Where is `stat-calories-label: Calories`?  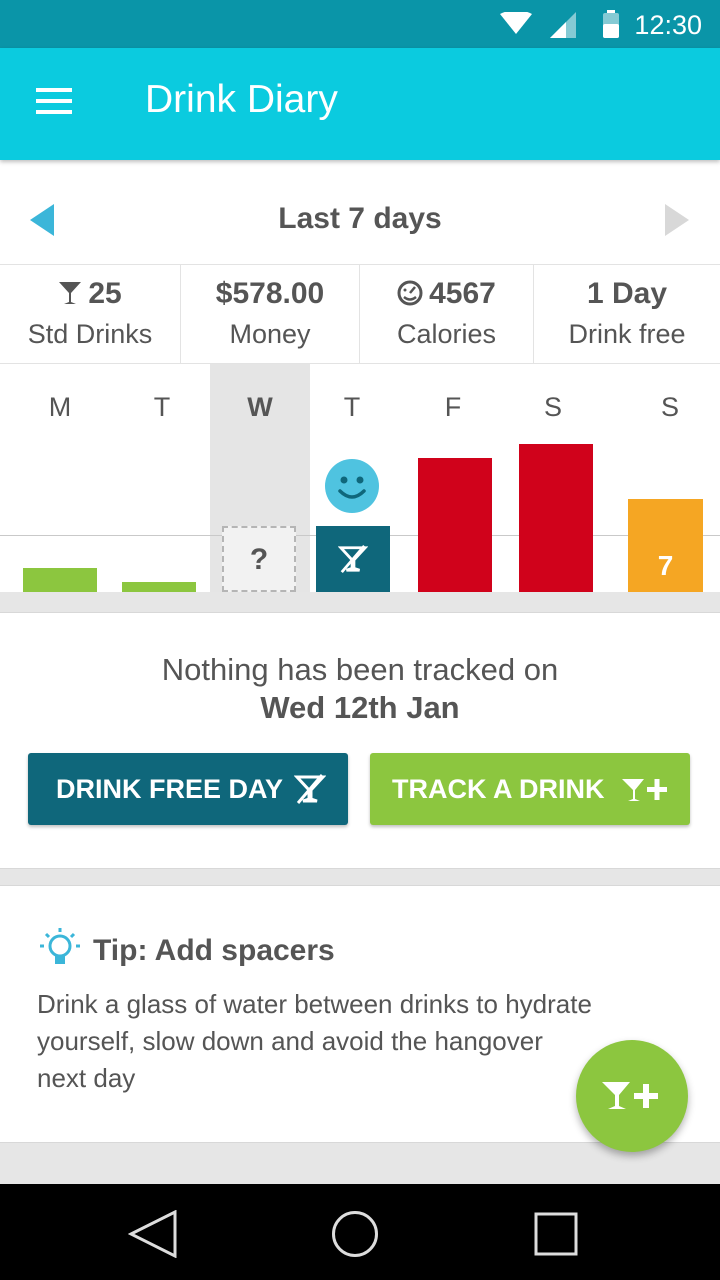 stat-calories-label: Calories is located at coordinates (446, 334).